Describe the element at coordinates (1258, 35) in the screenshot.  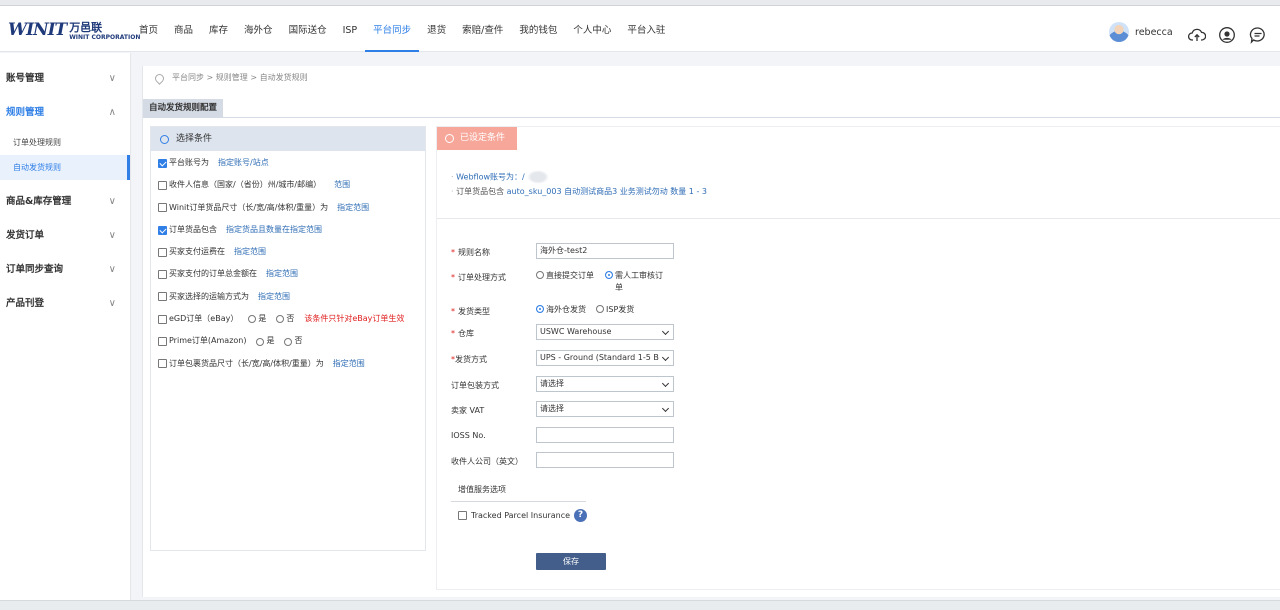
I see `chat-icon` at that location.